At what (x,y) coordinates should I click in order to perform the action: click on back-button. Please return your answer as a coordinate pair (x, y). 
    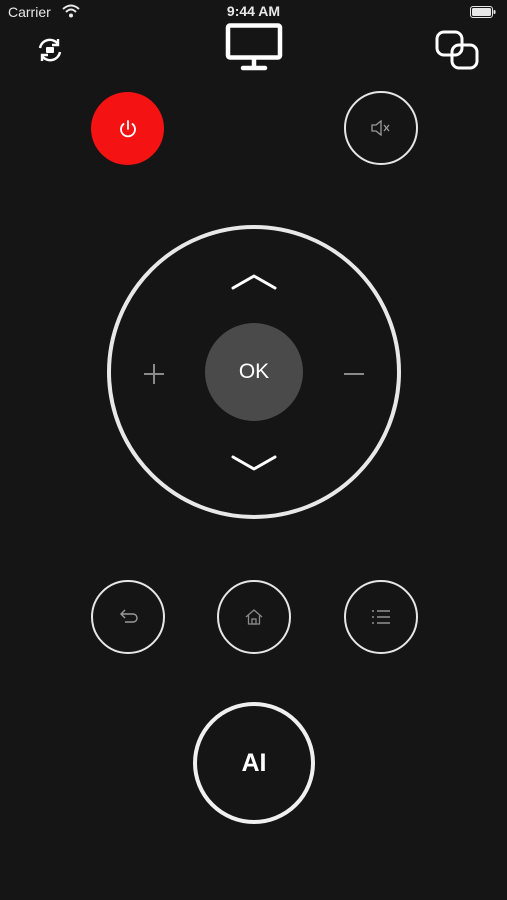
    Looking at the image, I should click on (128, 617).